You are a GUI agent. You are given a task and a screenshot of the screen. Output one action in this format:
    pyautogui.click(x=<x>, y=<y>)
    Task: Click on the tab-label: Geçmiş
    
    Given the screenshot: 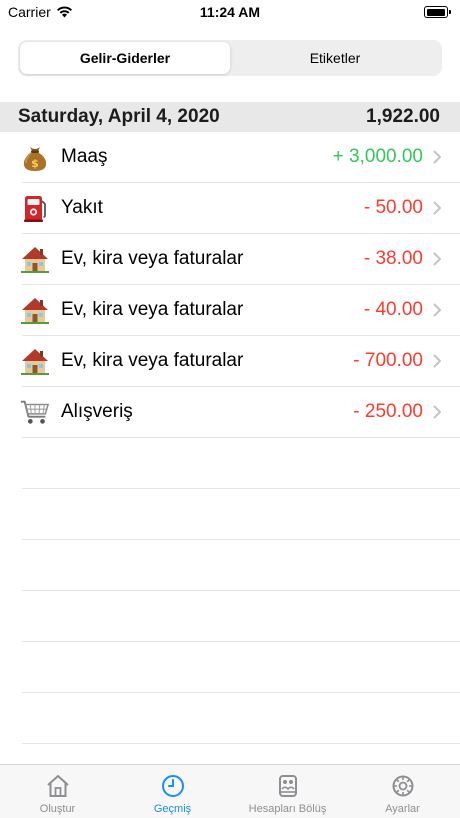 What is the action you would take?
    pyautogui.click(x=172, y=809)
    